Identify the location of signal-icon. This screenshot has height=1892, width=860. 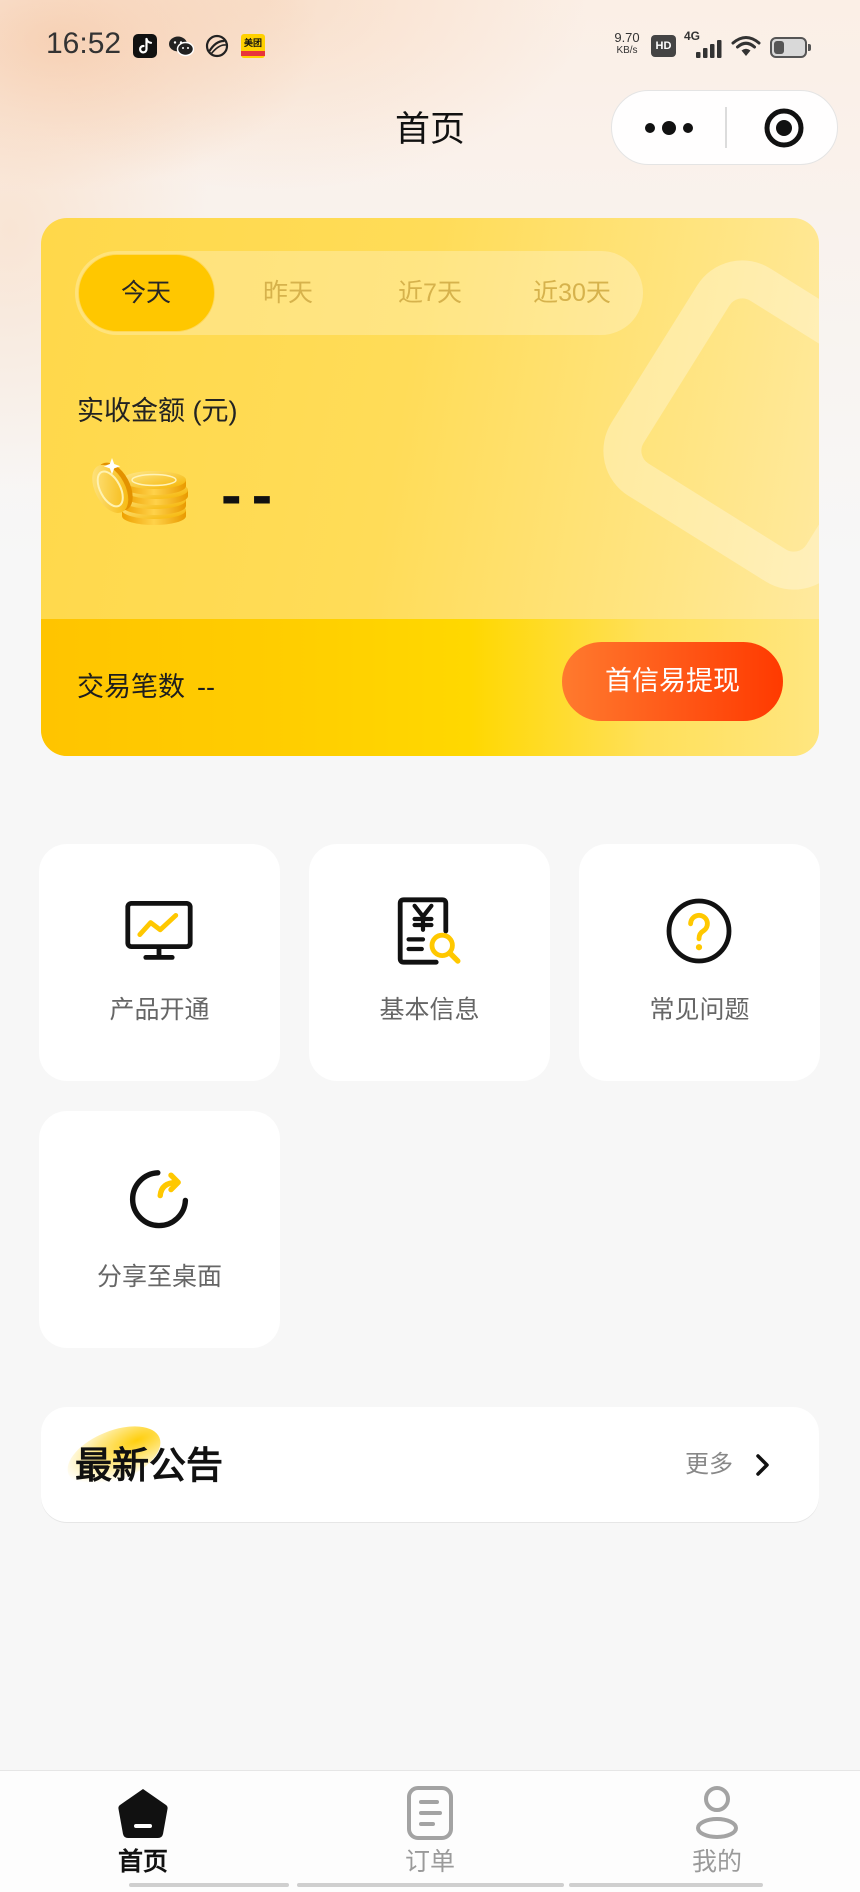
(709, 49).